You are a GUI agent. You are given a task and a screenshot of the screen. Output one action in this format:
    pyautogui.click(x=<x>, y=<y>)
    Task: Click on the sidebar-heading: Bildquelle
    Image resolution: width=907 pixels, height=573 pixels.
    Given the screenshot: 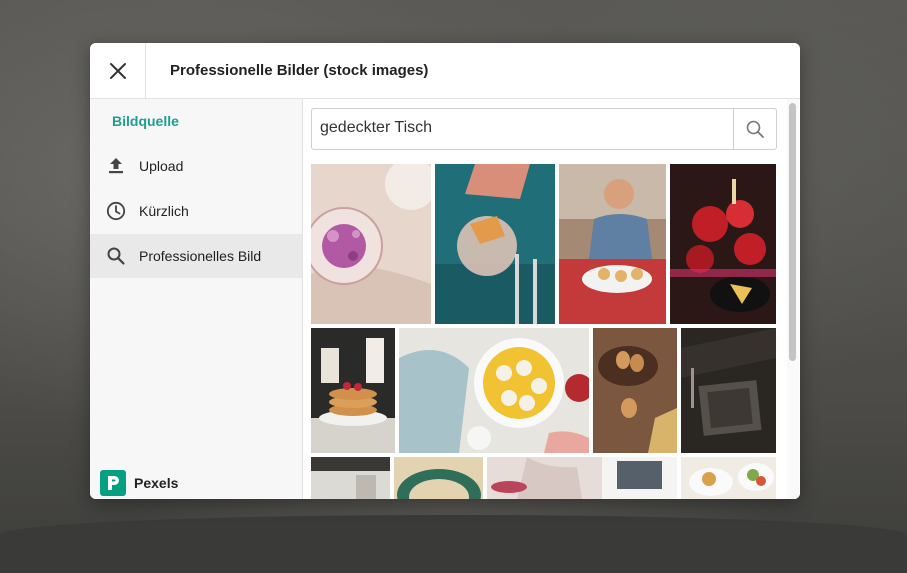 What is the action you would take?
    pyautogui.click(x=145, y=121)
    